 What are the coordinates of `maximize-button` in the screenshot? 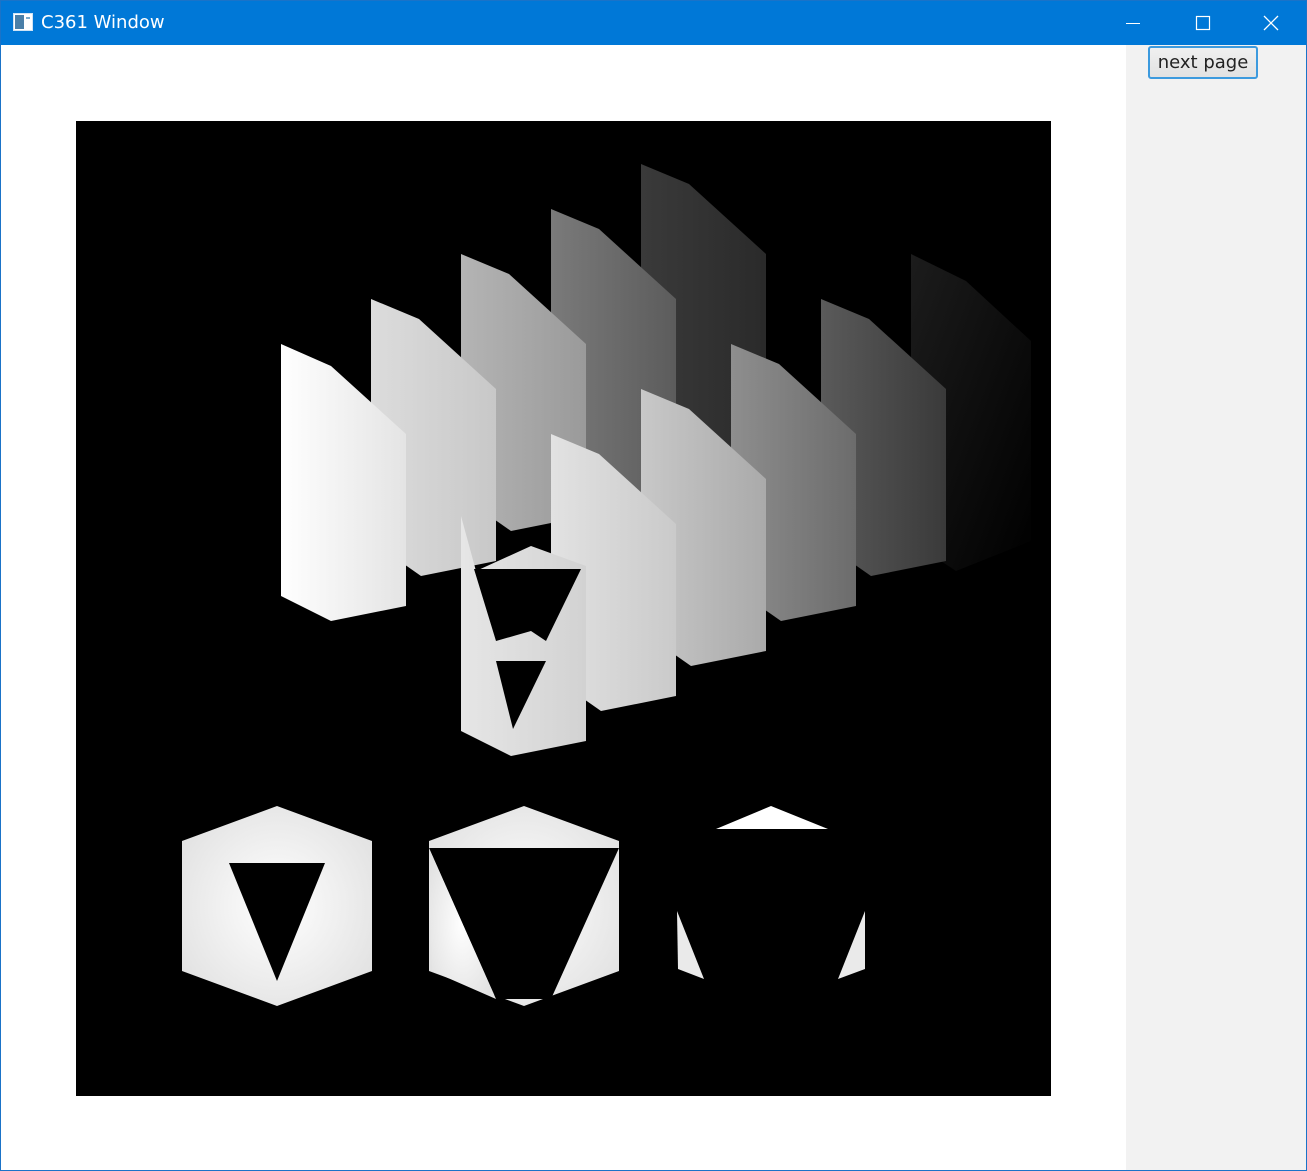 It's located at (1203, 23).